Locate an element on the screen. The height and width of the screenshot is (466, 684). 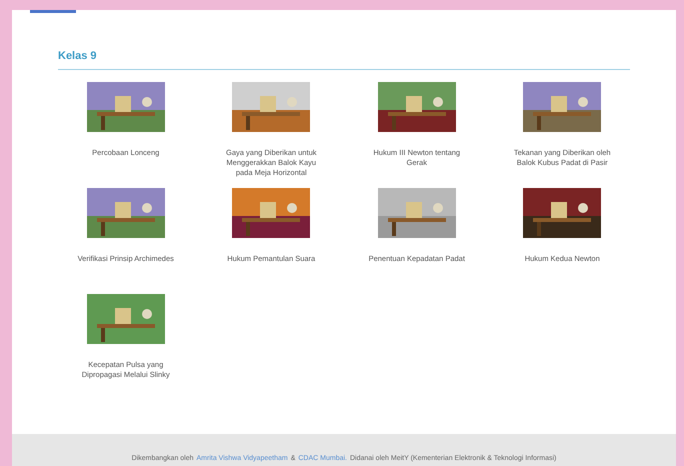
section-heading: Kelas 9 is located at coordinates (344, 59).